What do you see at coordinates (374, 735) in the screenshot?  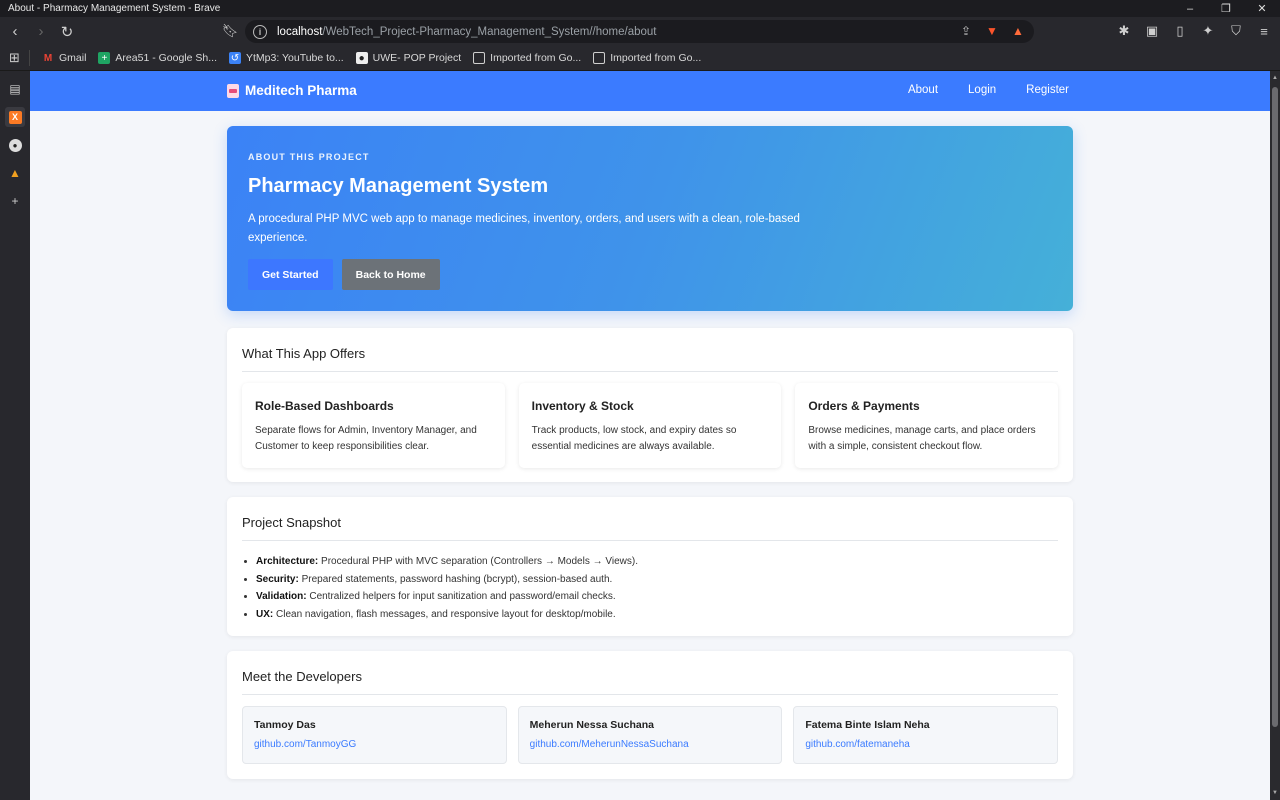 I see `developer-card: Tanmoy Das github.com/TanmoyGG` at bounding box center [374, 735].